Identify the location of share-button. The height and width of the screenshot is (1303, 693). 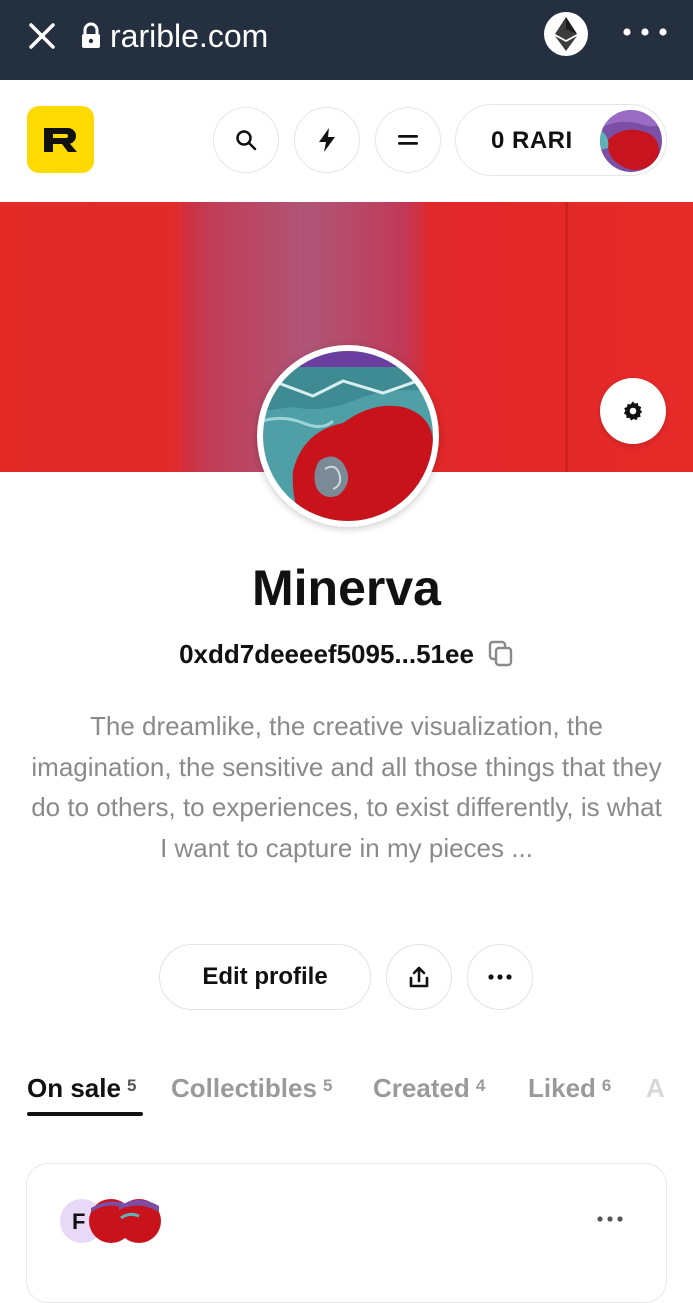
(419, 977).